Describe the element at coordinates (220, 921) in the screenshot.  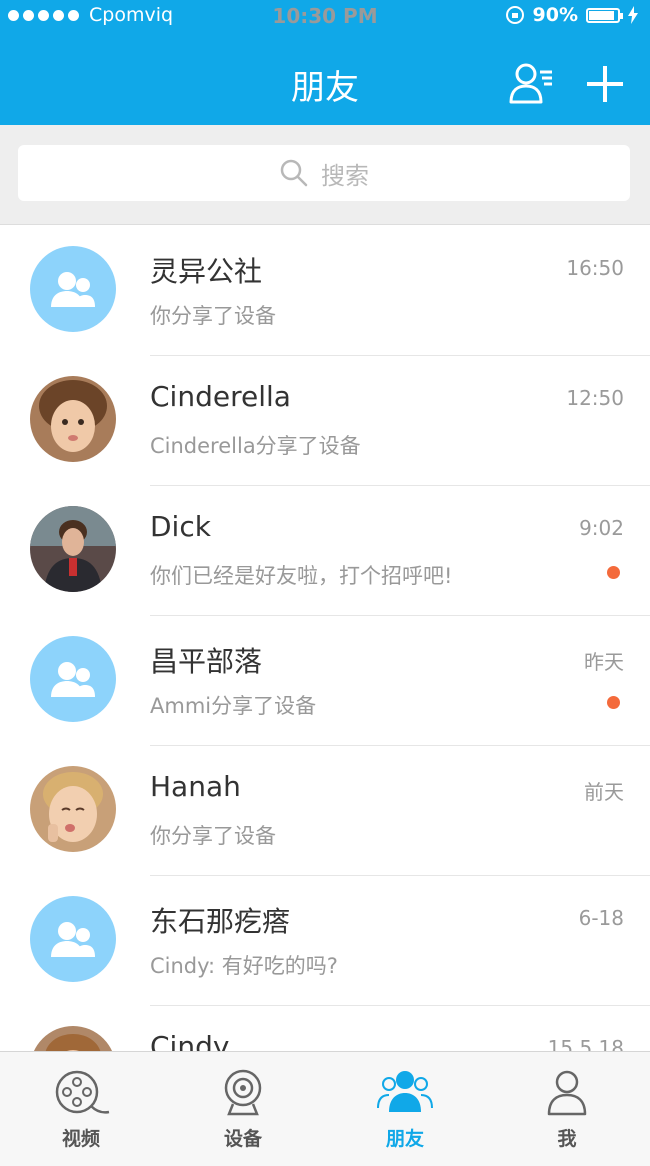
I see `conversation-name: 东石那疙瘩` at that location.